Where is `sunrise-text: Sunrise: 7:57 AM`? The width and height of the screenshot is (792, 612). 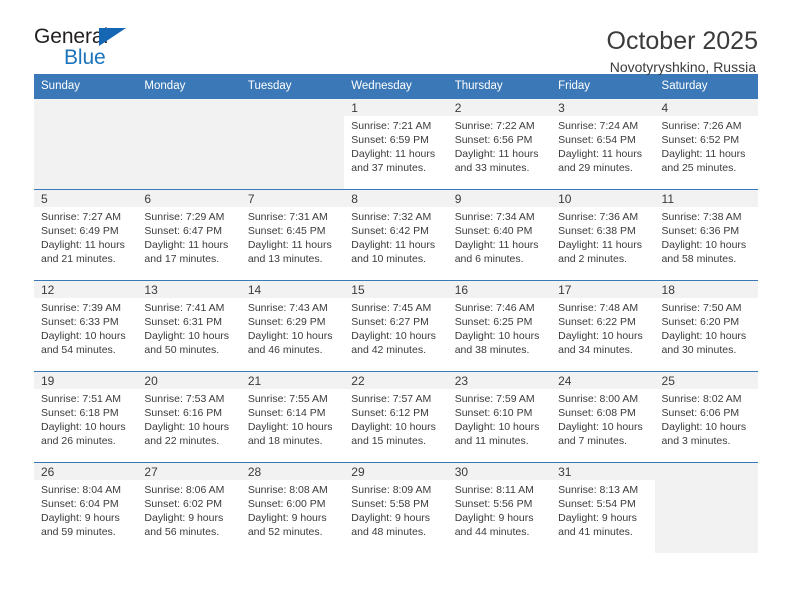 sunrise-text: Sunrise: 7:57 AM is located at coordinates (391, 399).